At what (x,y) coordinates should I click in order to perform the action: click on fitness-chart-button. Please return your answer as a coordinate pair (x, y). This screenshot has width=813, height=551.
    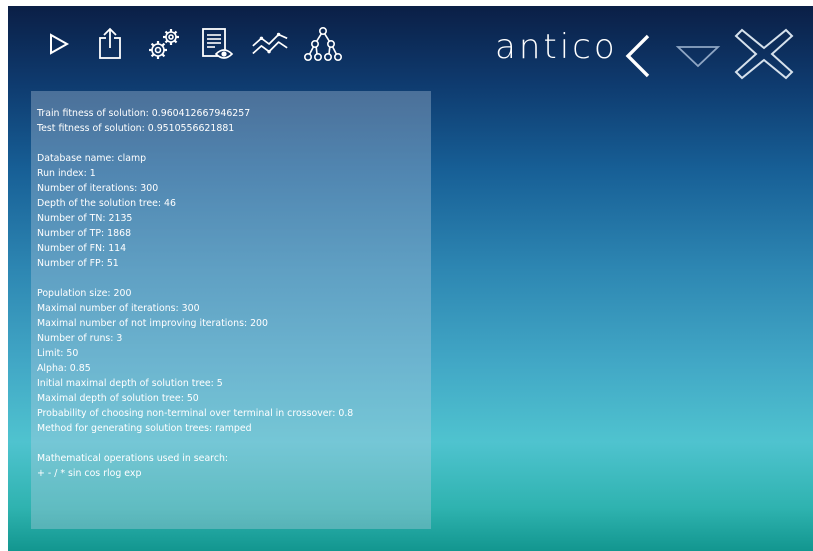
    Looking at the image, I should click on (270, 44).